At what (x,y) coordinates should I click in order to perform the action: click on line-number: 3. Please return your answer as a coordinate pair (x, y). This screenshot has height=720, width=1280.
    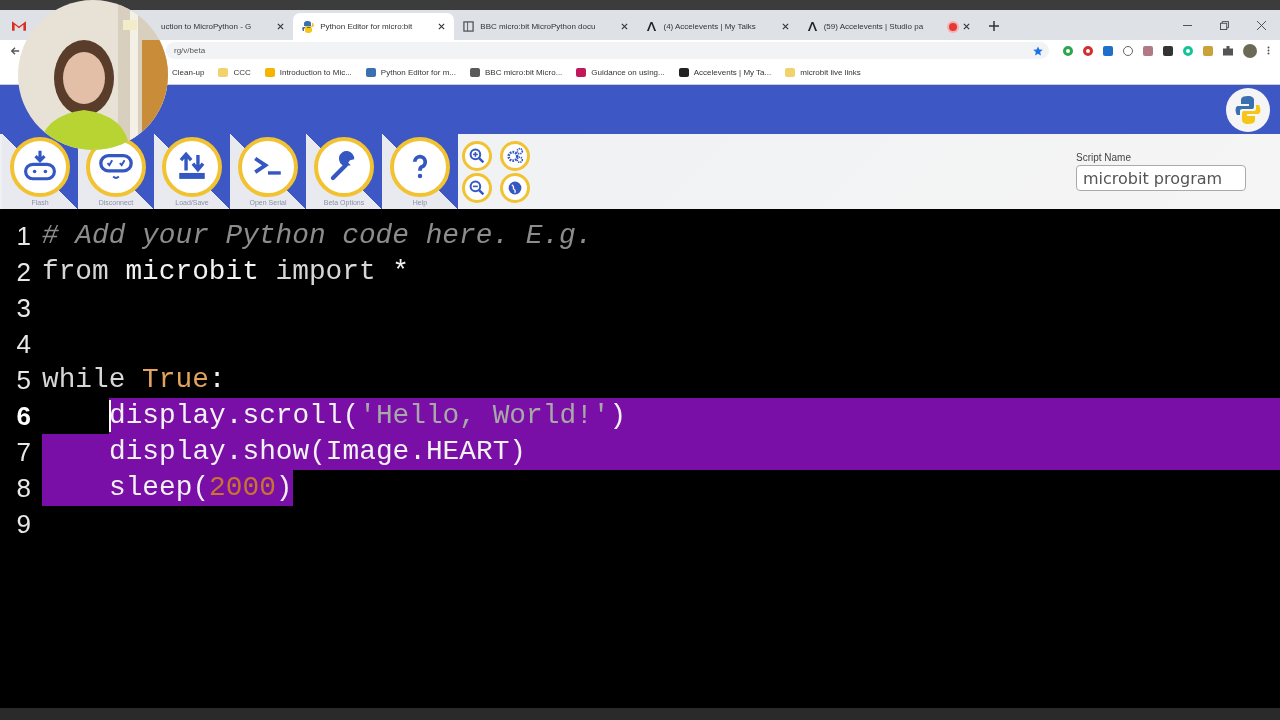
    Looking at the image, I should click on (23, 308).